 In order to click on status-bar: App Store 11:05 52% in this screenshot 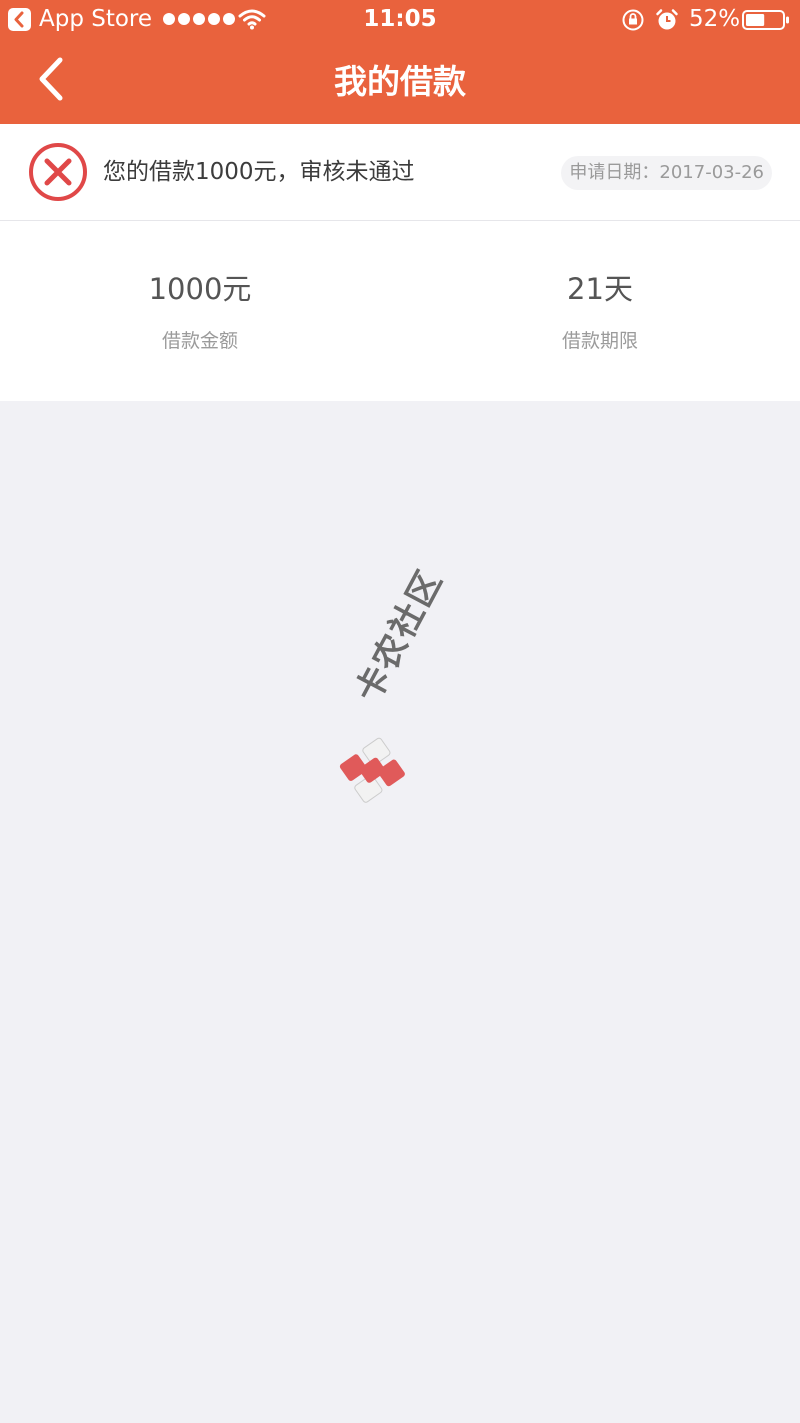, I will do `click(400, 20)`.